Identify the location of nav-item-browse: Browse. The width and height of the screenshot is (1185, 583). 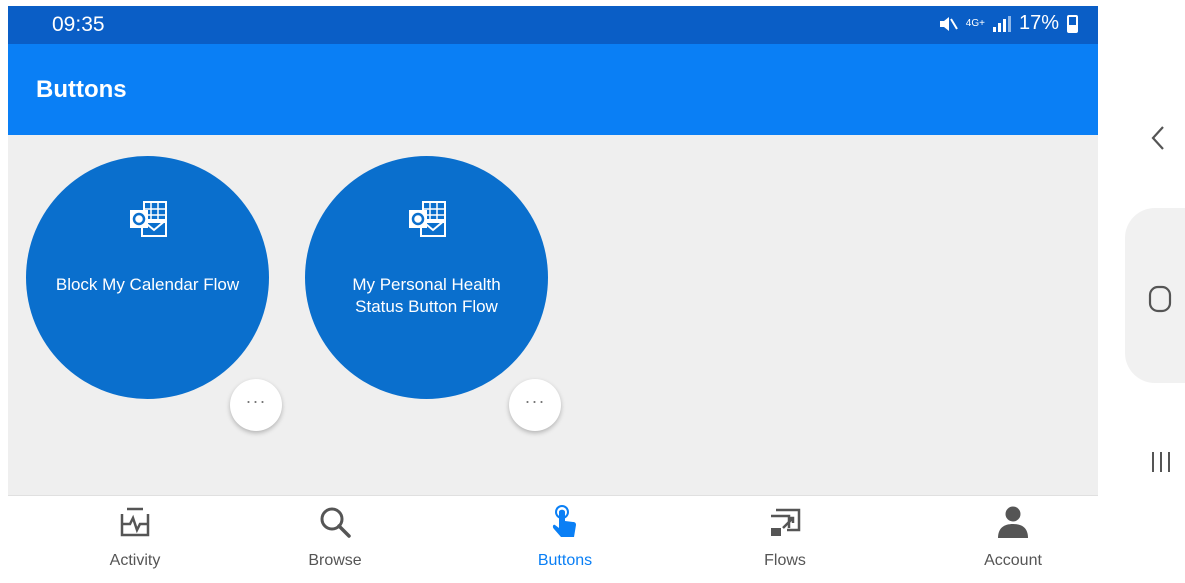
(335, 539).